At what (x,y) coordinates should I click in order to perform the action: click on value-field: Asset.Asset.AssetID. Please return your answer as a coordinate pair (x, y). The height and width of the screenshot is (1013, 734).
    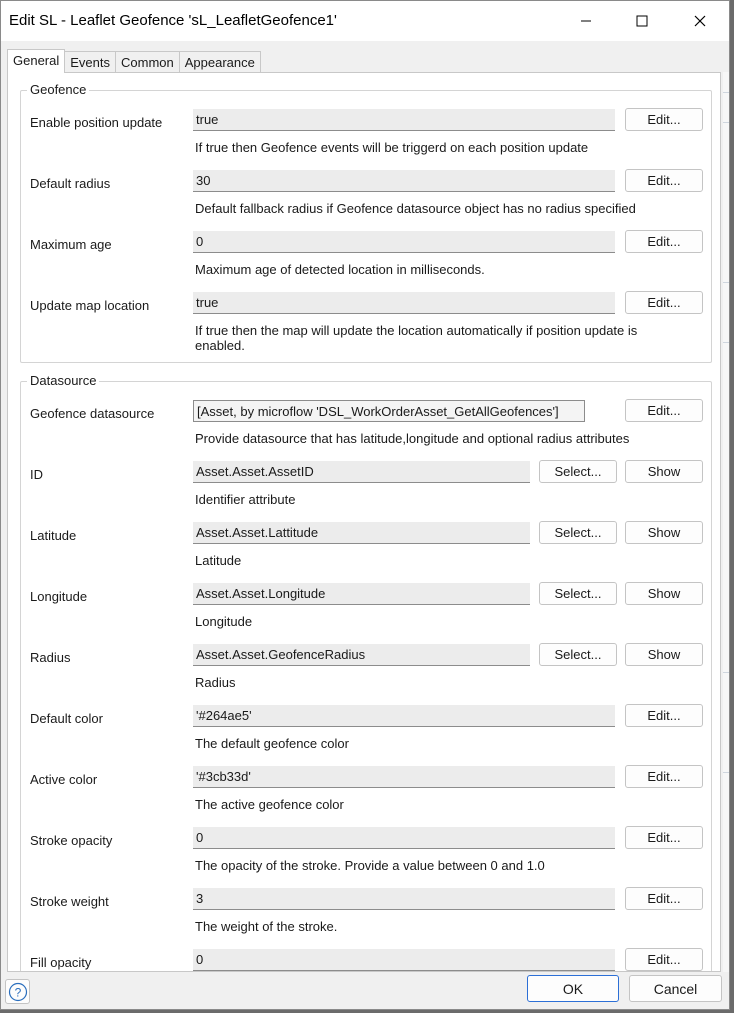
    Looking at the image, I should click on (361, 472).